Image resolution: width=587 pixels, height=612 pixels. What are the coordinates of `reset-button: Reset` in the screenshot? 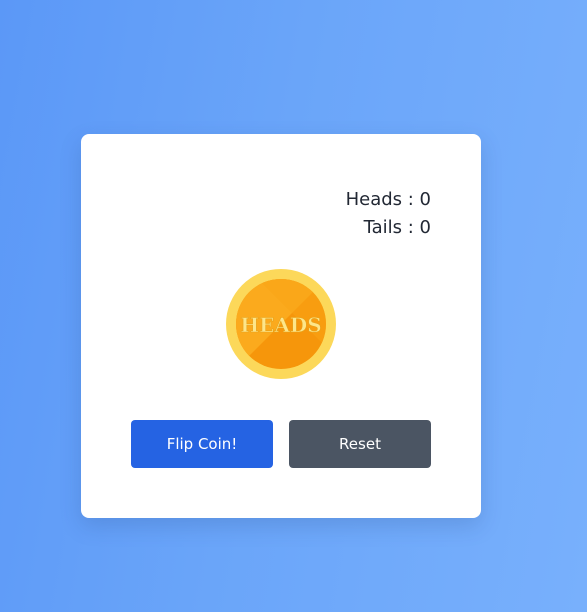 It's located at (360, 444).